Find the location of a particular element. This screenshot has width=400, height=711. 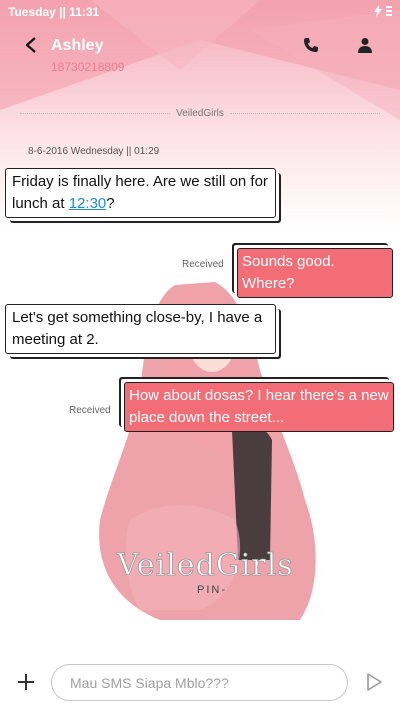

compose-bar is located at coordinates (200, 685).